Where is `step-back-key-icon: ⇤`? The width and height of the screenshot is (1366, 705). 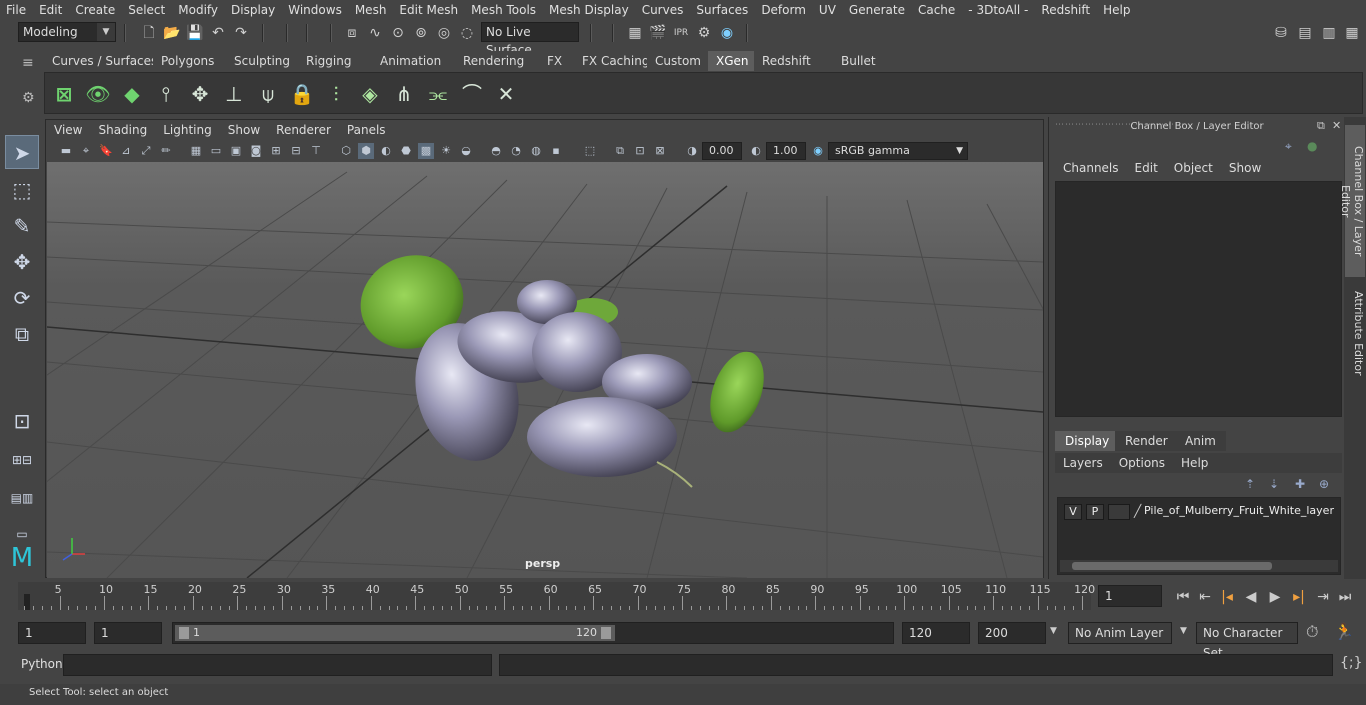
step-back-key-icon: ⇤ is located at coordinates (1205, 597).